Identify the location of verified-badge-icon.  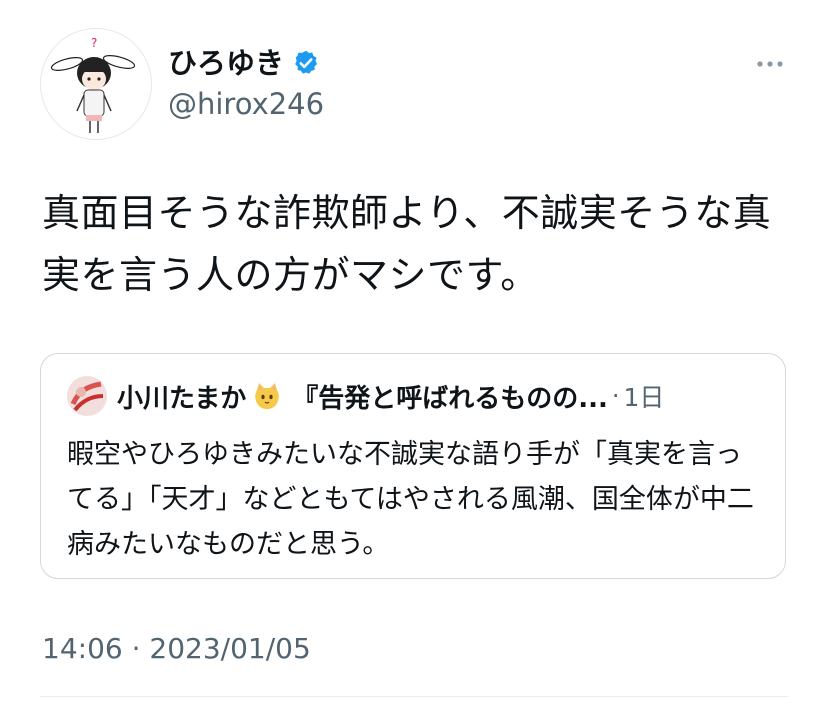
(306, 62).